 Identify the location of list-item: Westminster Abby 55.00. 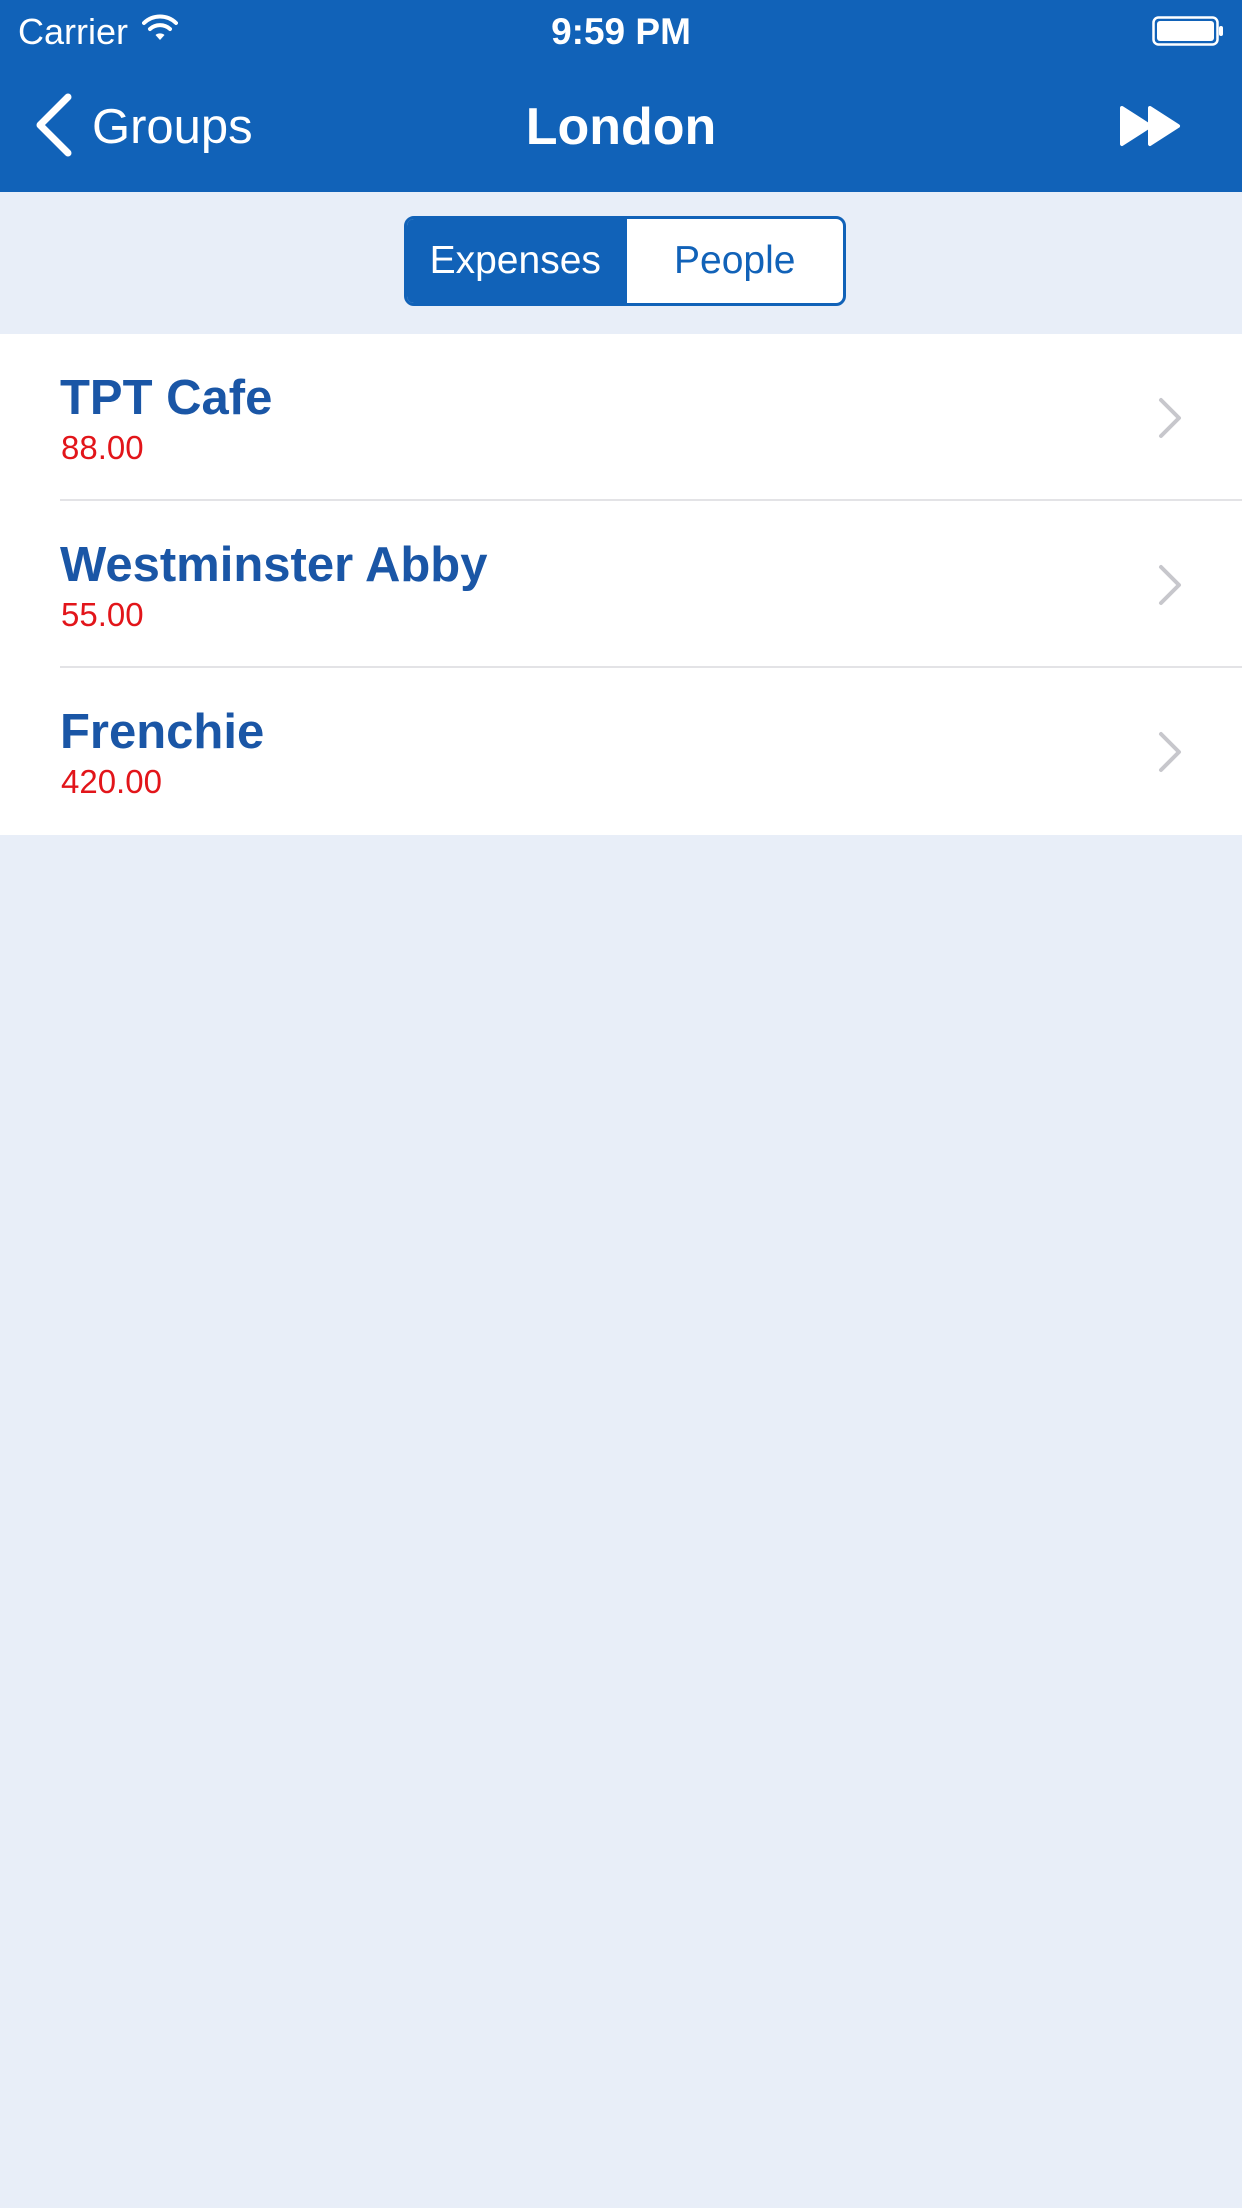
(621, 584).